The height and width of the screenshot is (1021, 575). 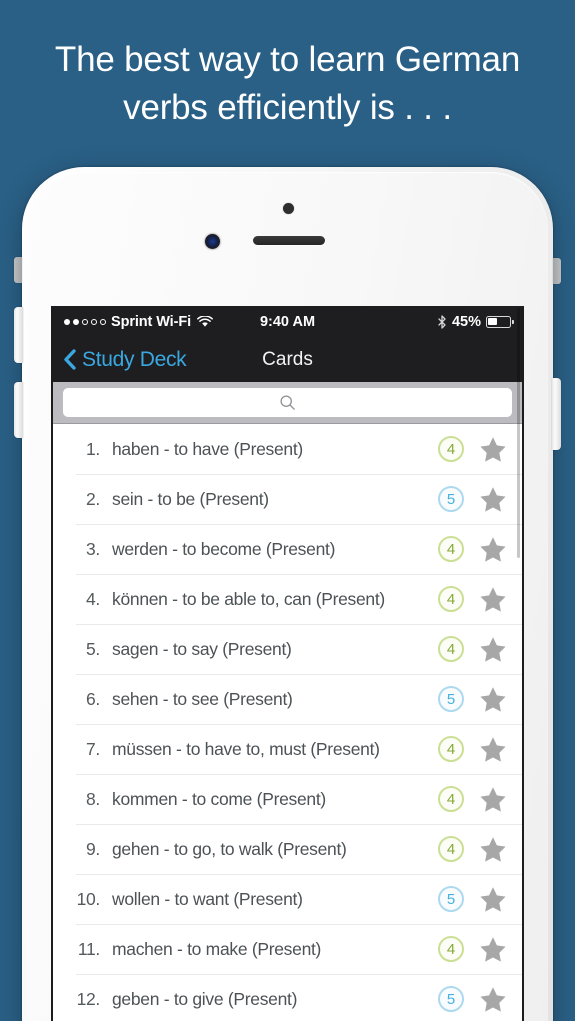 I want to click on navigation-bar: Study Deck Cards, so click(x=287, y=359).